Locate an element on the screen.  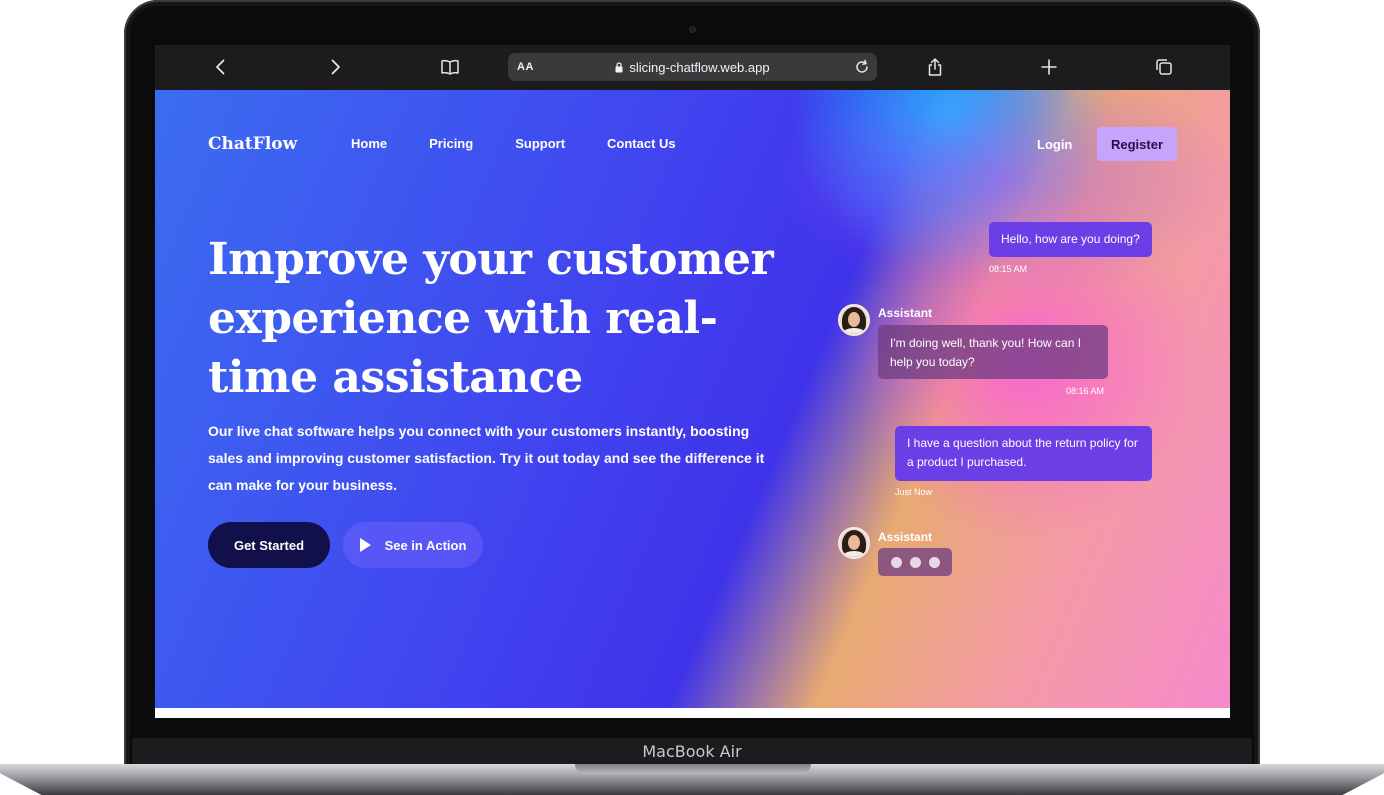
reload-icon is located at coordinates (862, 67).